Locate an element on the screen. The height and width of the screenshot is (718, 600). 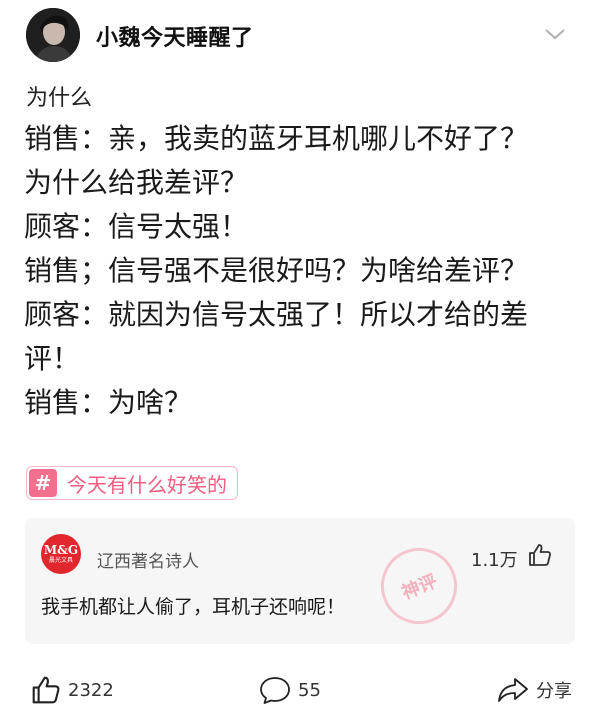
like-button: 2322 is located at coordinates (72, 690).